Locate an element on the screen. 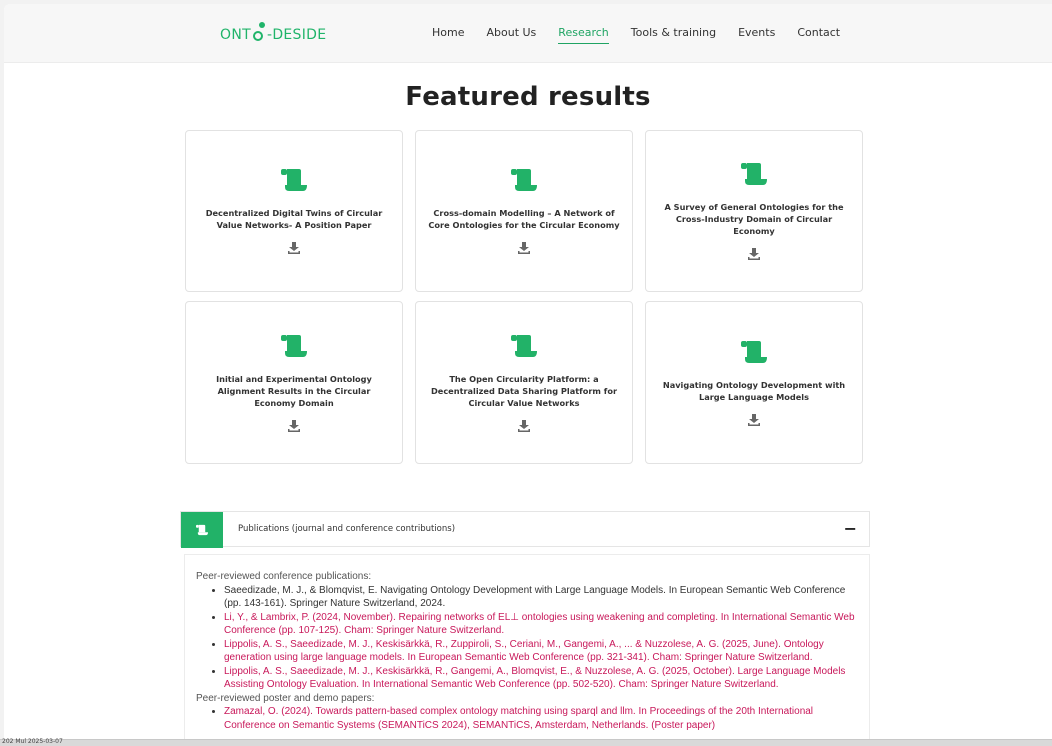 The image size is (1052, 746). accordion-icon-box is located at coordinates (202, 530).